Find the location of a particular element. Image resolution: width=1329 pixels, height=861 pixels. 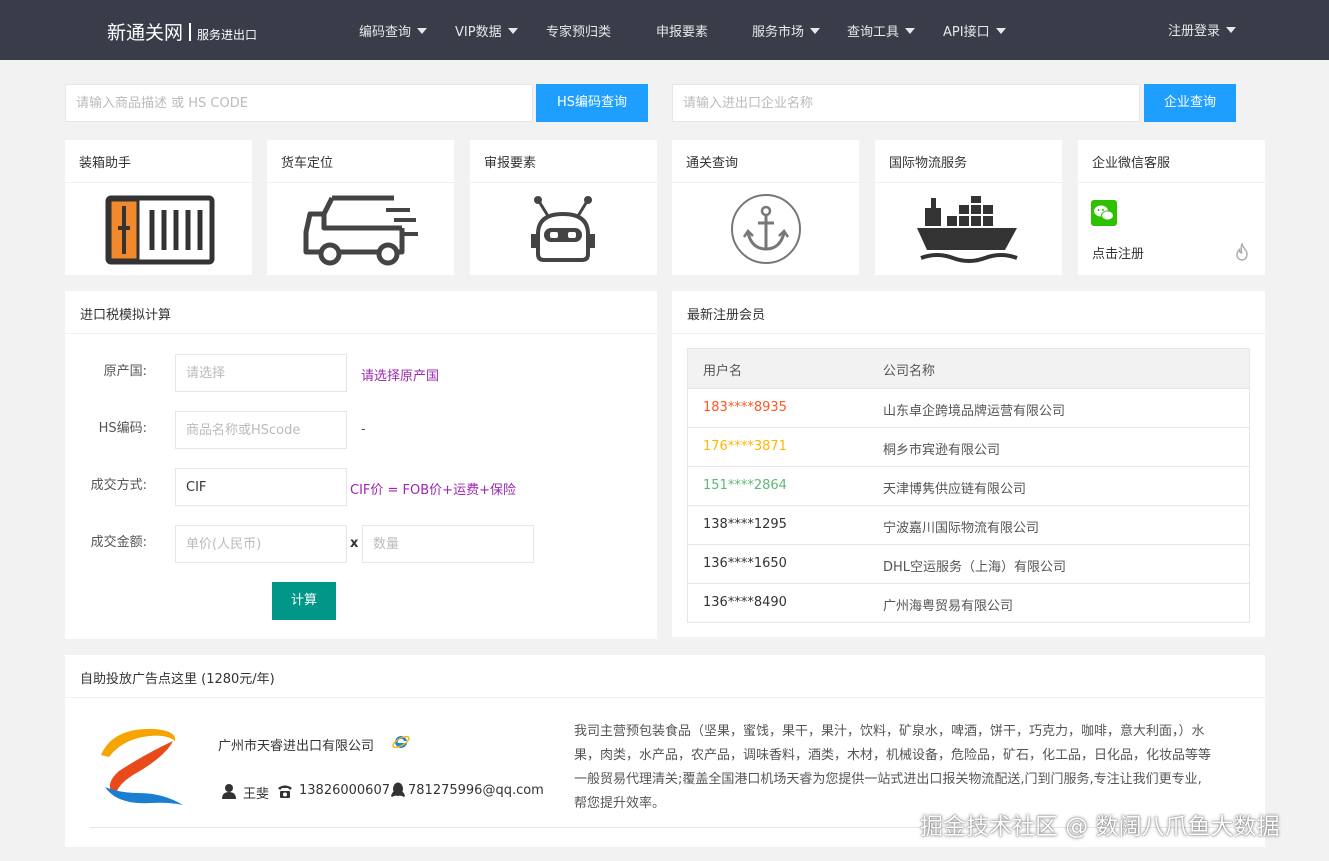

nav-label: API接口 is located at coordinates (966, 32).